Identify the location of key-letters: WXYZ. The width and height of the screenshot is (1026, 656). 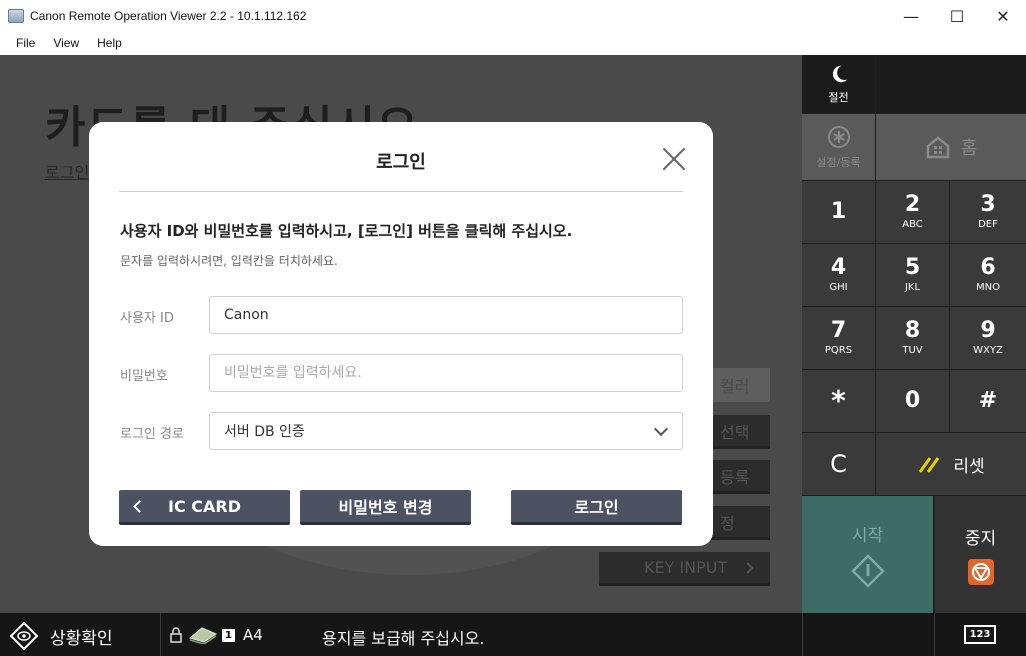
(988, 350).